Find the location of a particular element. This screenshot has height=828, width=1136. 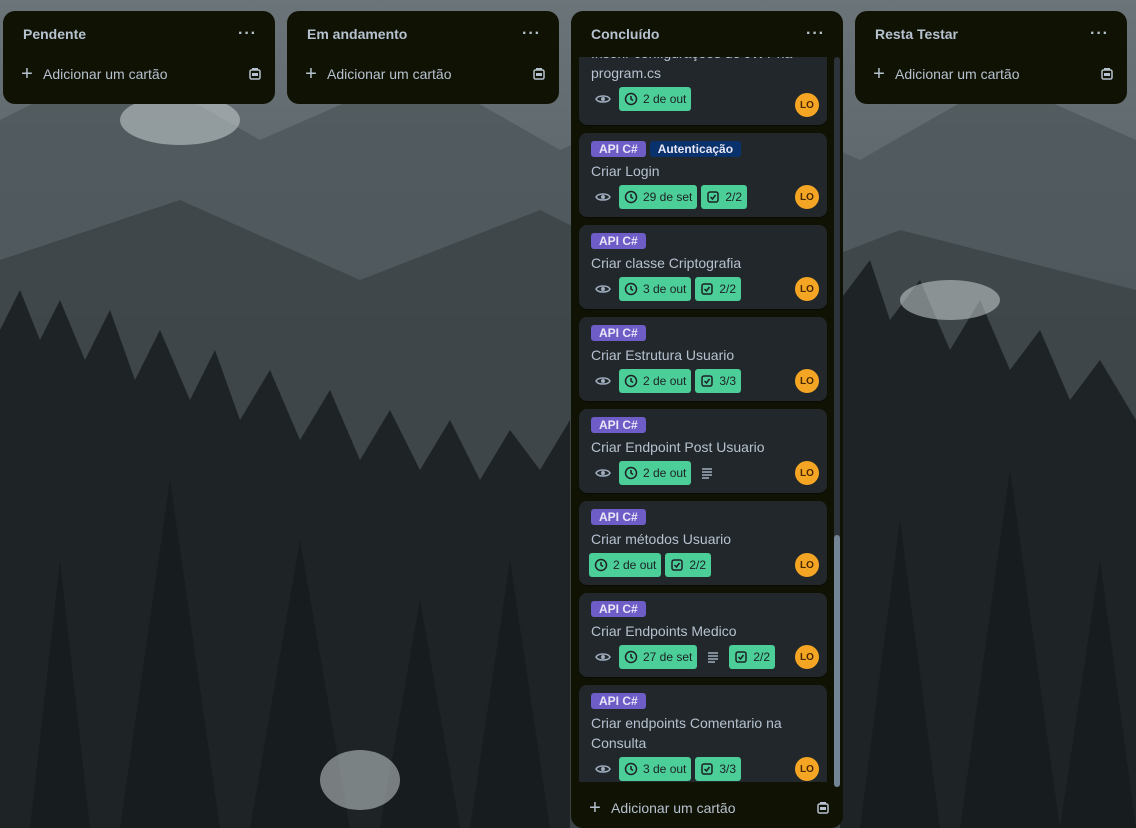

due-date-text: 3 de out is located at coordinates (665, 289).